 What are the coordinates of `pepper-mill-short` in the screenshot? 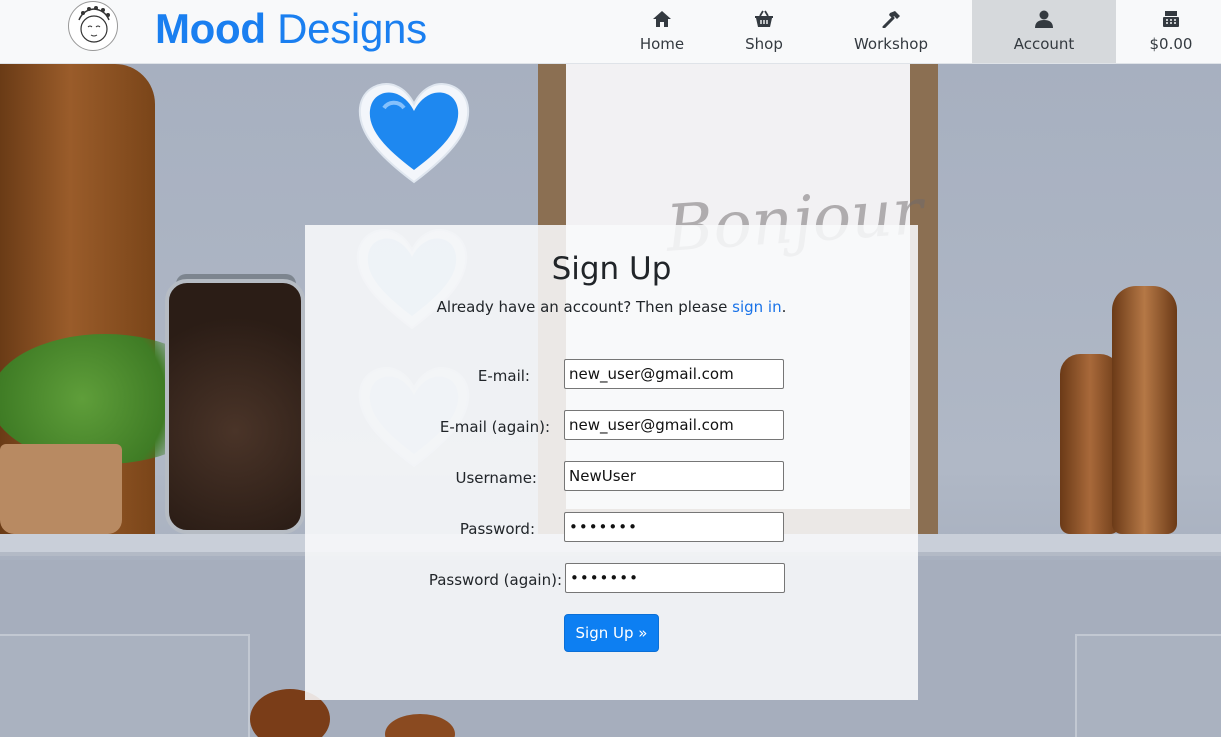 It's located at (1090, 444).